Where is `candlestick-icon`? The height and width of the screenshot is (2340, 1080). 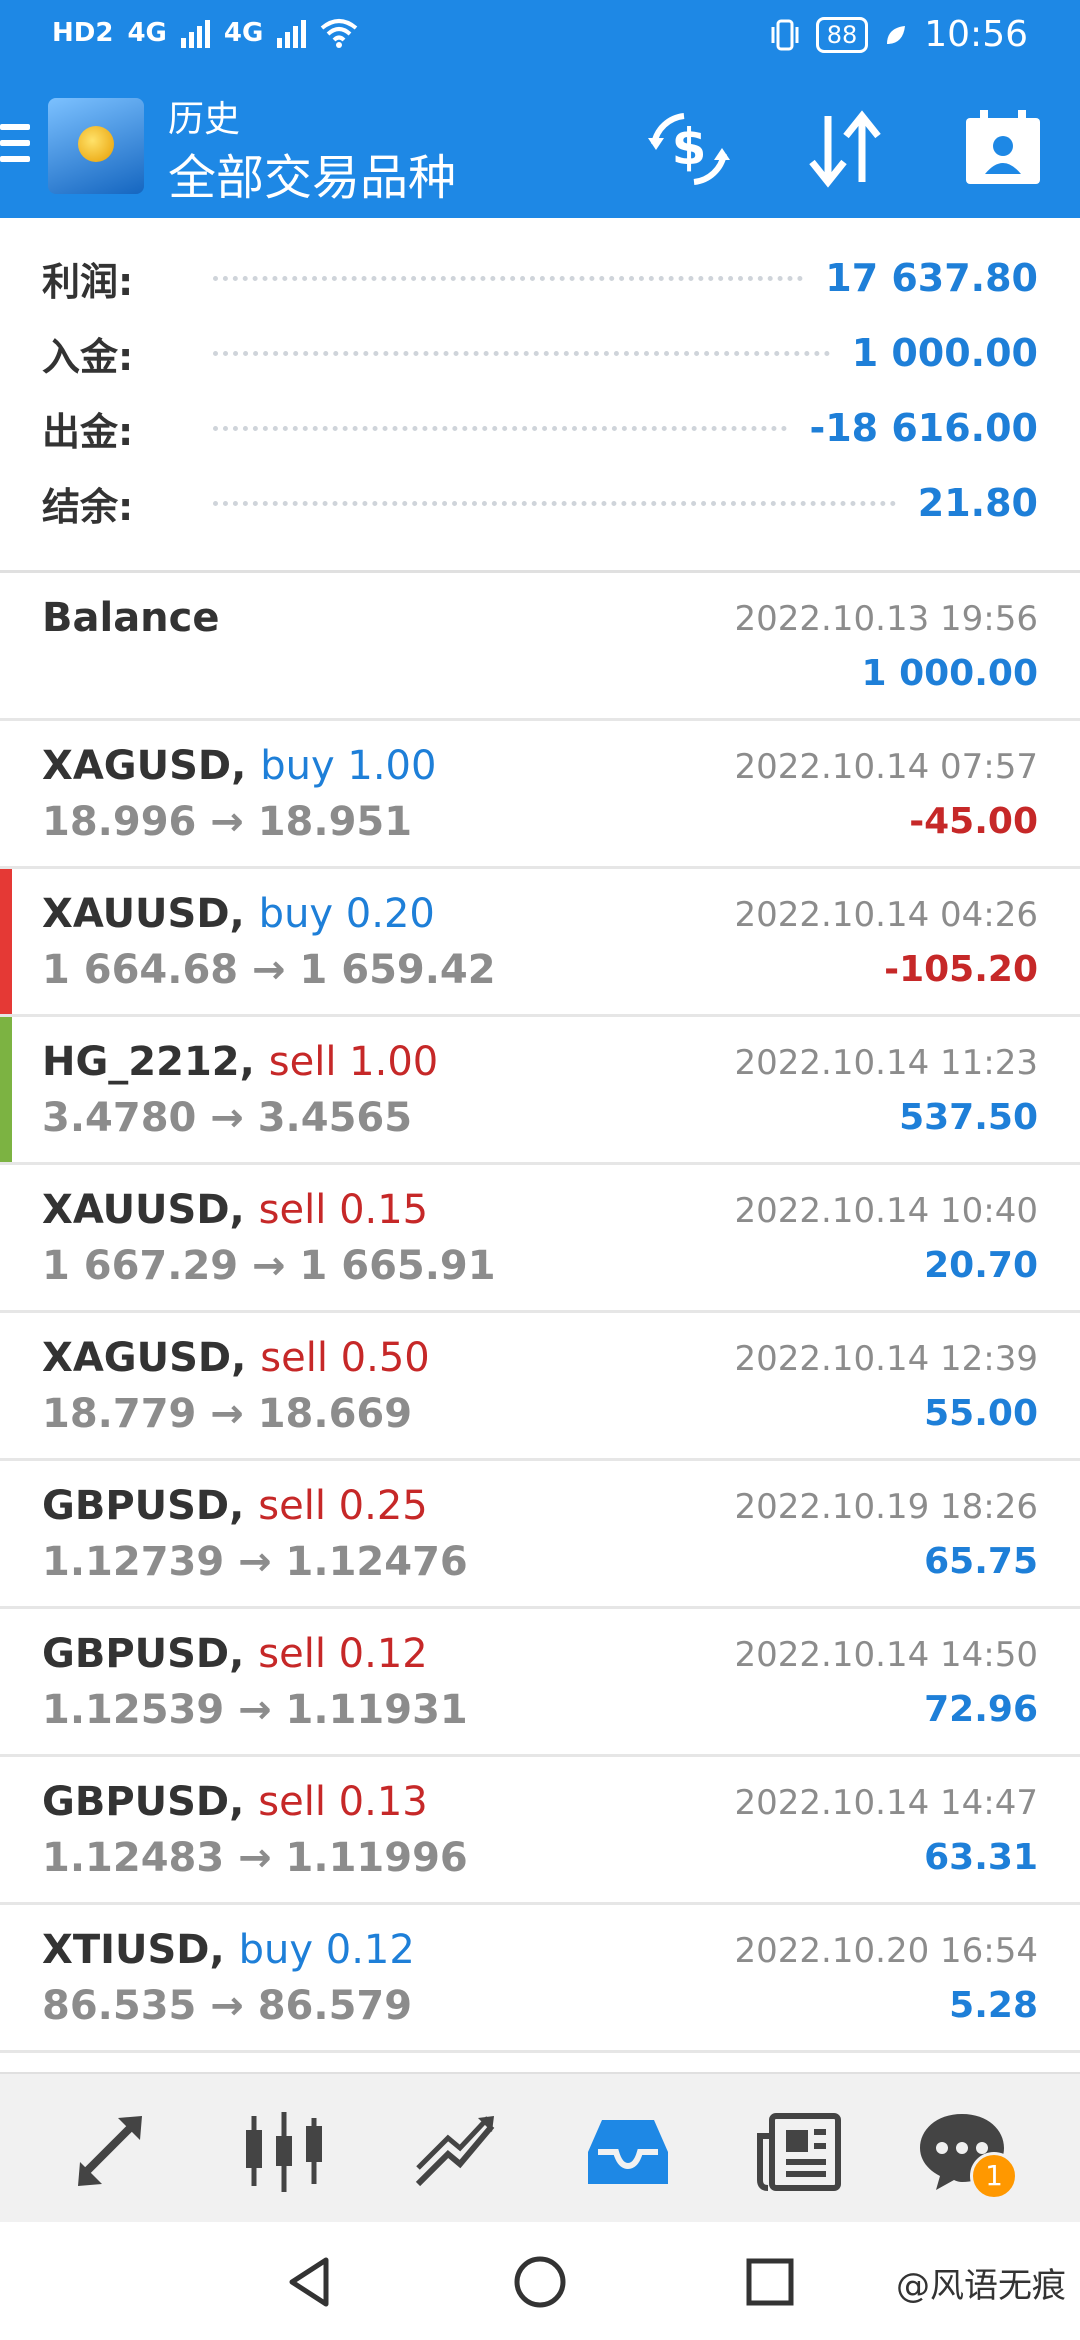 candlestick-icon is located at coordinates (284, 2152).